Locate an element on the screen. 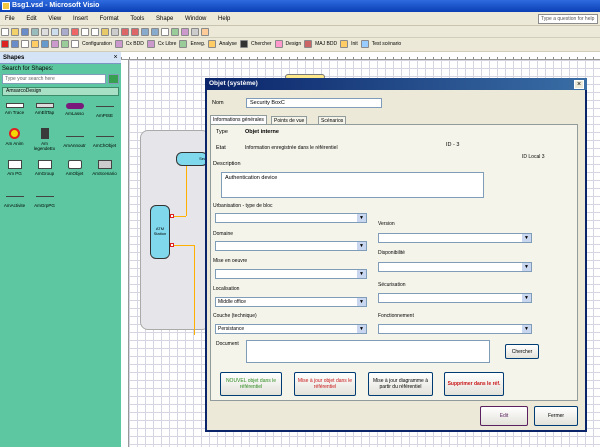 The height and width of the screenshot is (447, 600). zoom-icon is located at coordinates (195, 32).